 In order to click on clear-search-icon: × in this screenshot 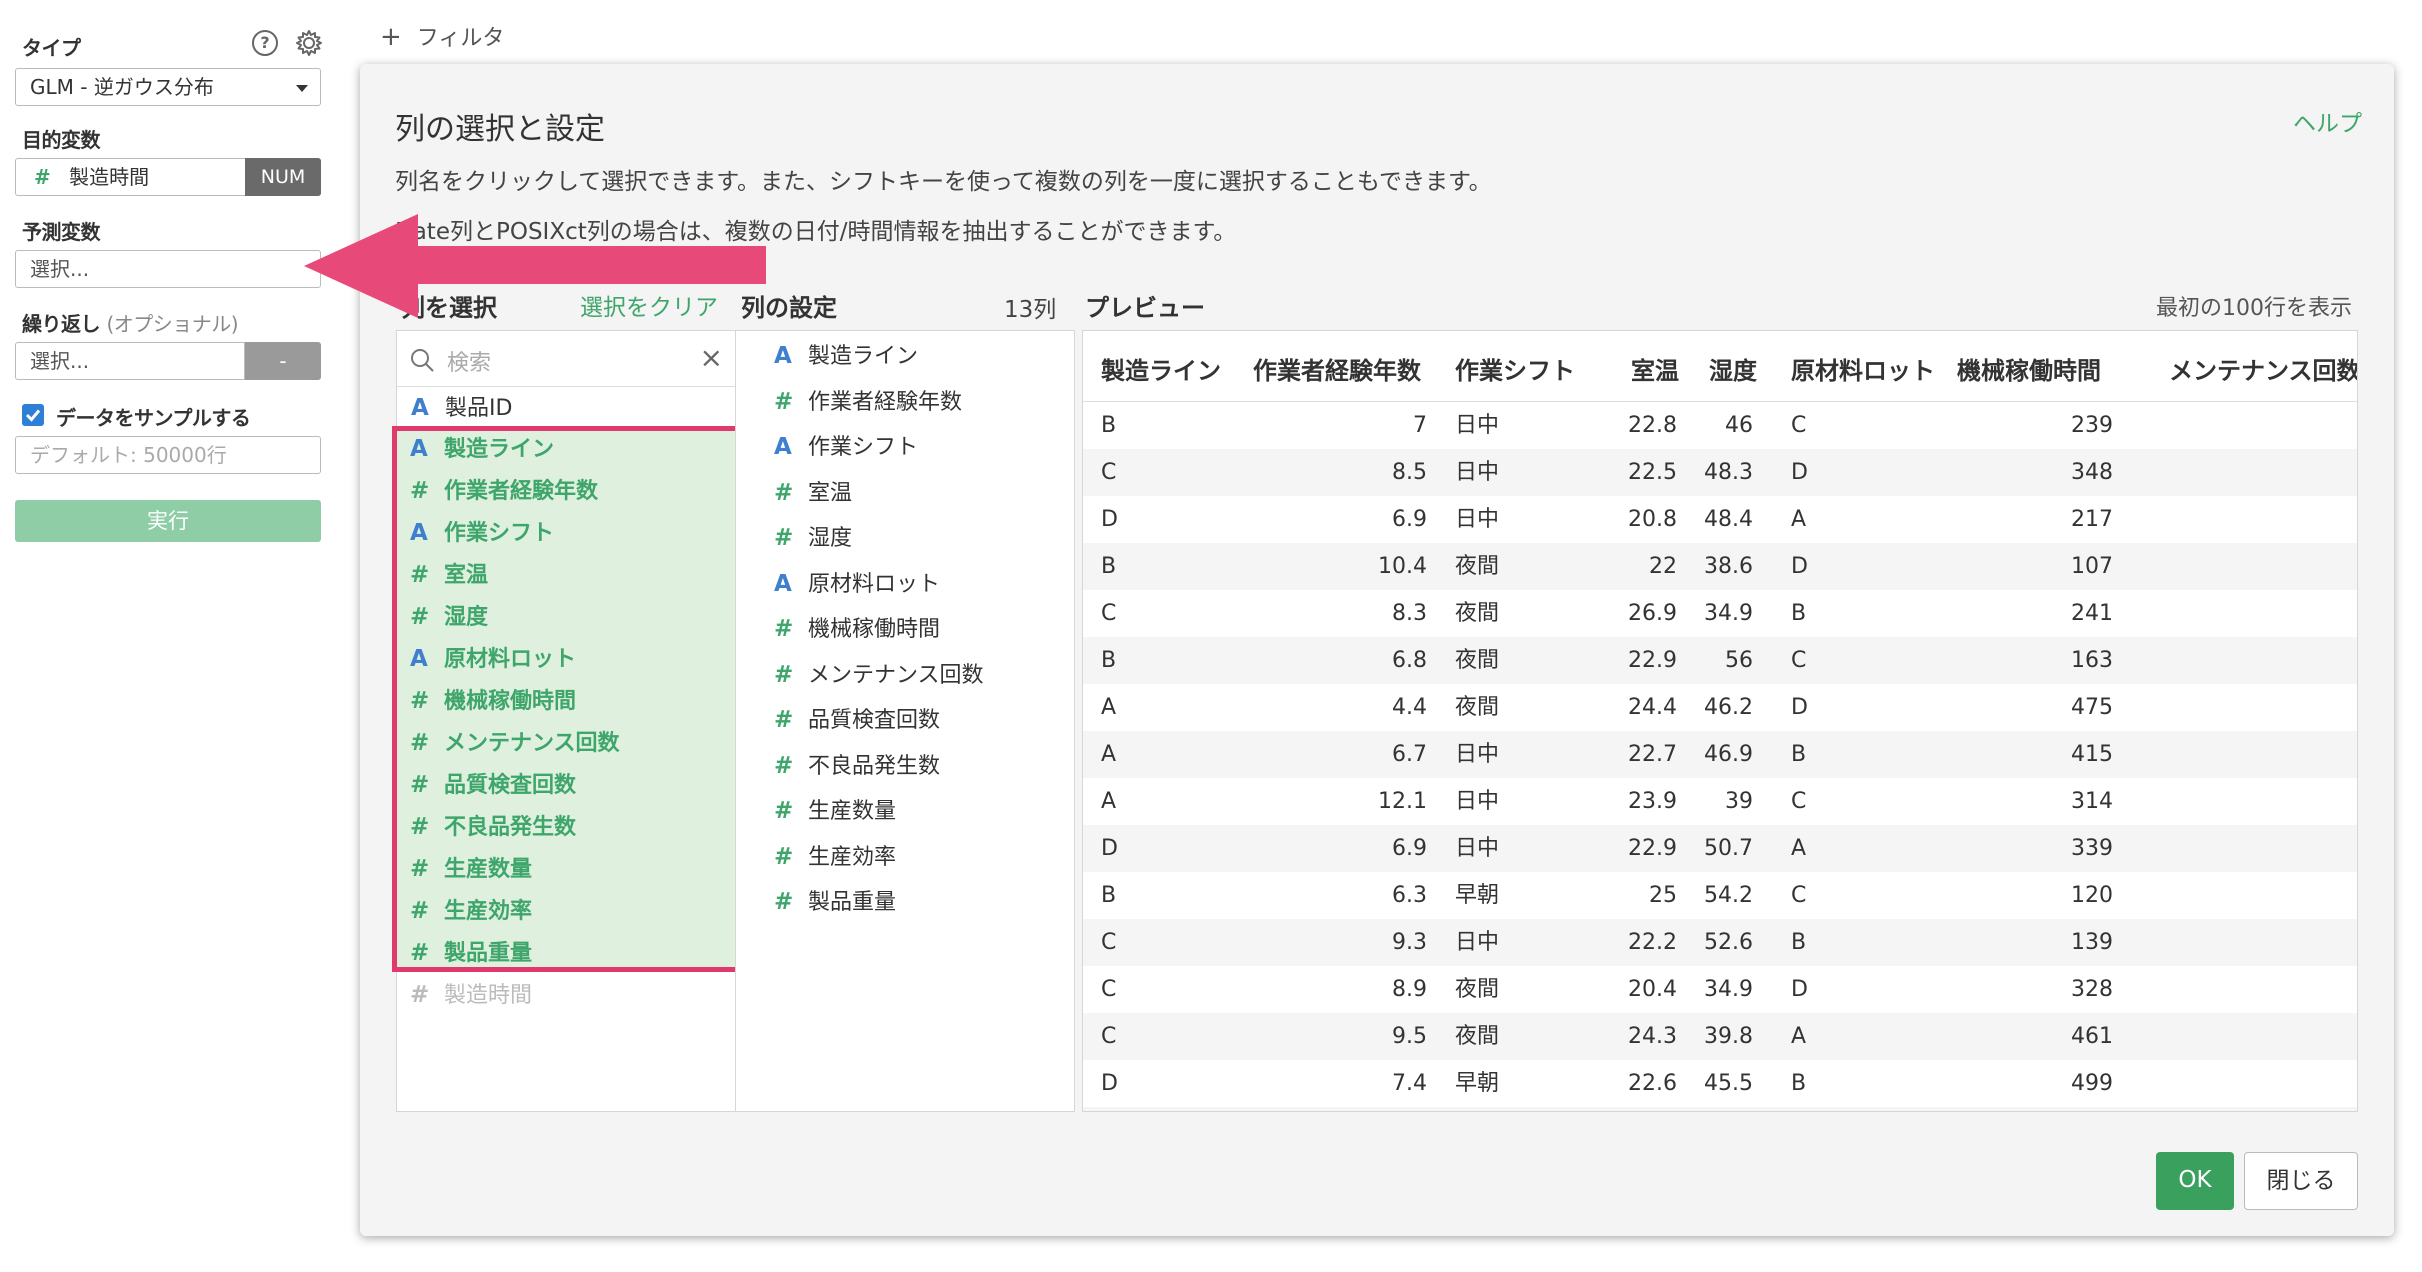, I will do `click(711, 357)`.